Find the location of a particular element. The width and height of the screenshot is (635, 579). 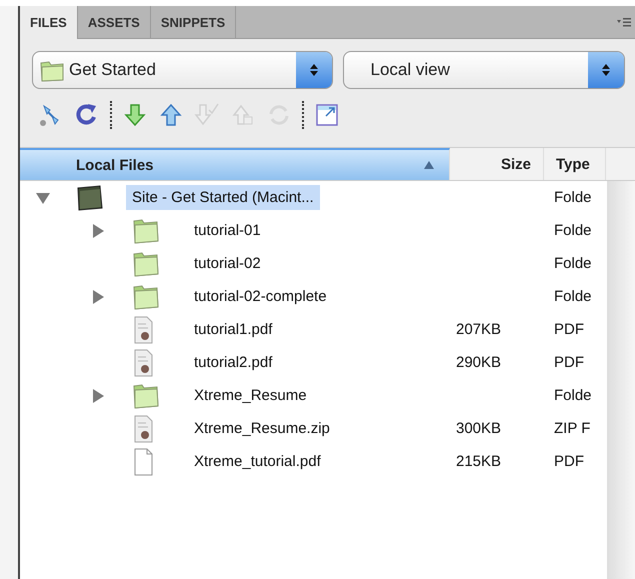

column-header: Size is located at coordinates (497, 164).